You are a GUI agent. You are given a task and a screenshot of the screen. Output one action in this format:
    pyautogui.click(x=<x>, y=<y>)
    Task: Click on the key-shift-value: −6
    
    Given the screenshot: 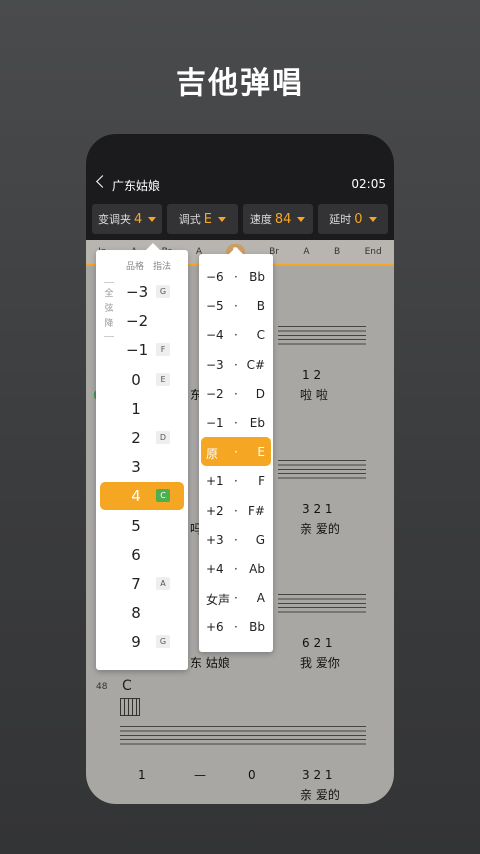 What is the action you would take?
    pyautogui.click(x=215, y=277)
    